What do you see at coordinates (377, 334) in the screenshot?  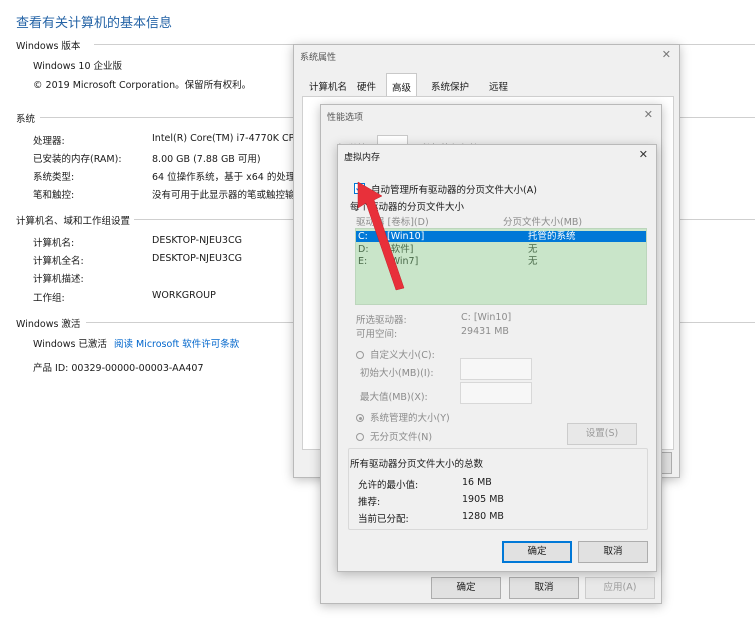 I see `free-space-label: 可用空间:` at bounding box center [377, 334].